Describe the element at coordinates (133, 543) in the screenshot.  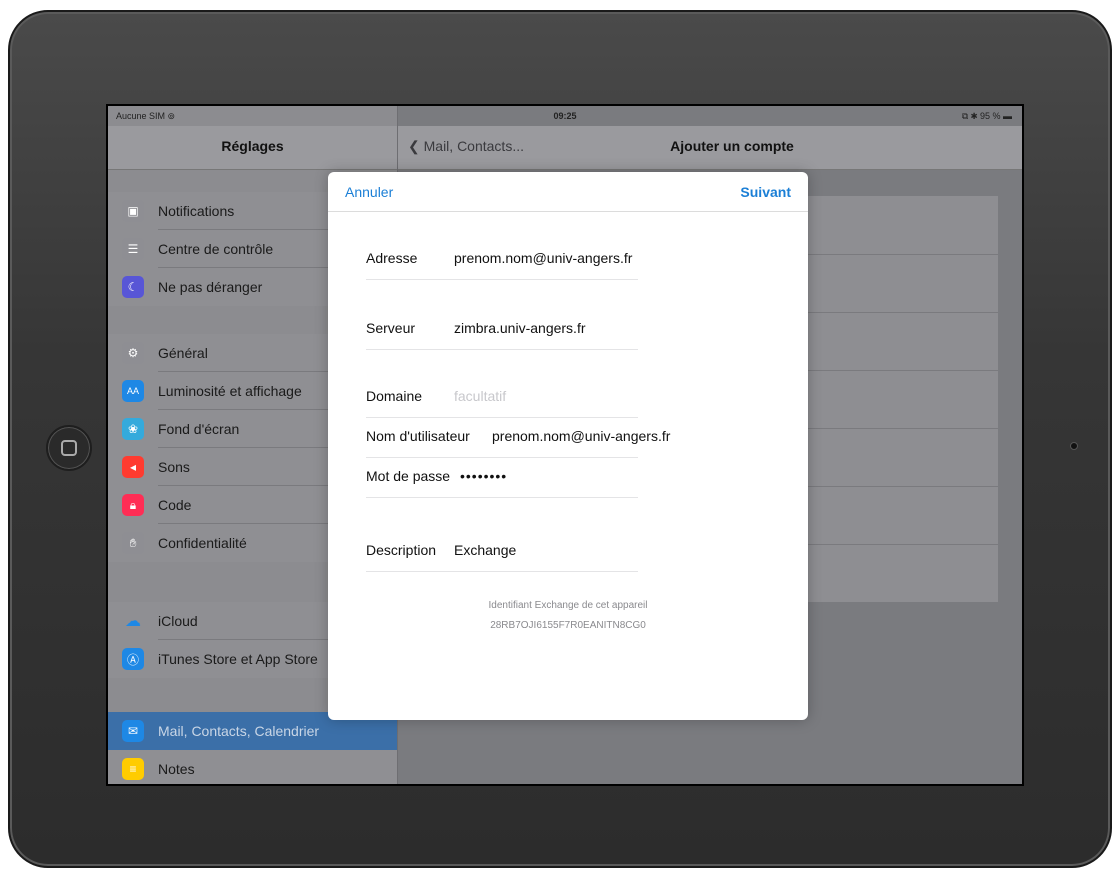
I see `hand-icon: ✋︎` at that location.